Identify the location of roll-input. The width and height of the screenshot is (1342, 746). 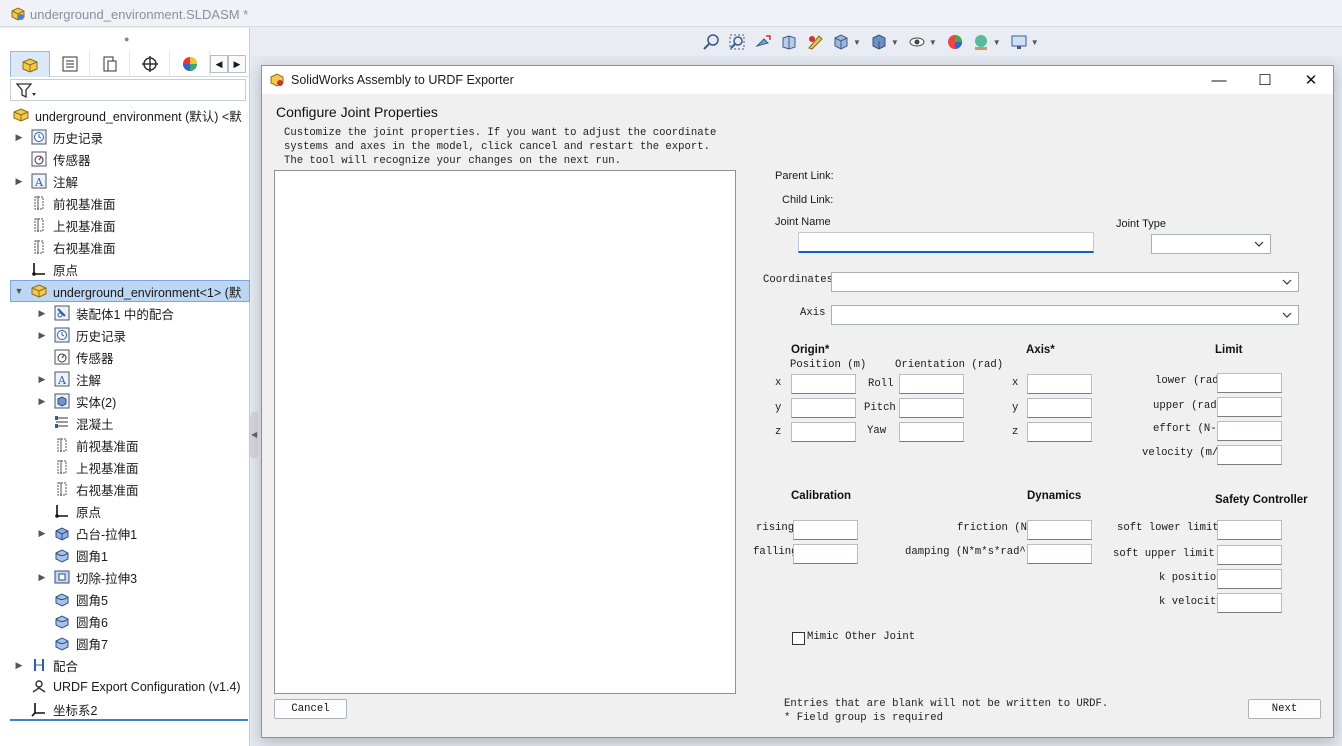
(931, 384).